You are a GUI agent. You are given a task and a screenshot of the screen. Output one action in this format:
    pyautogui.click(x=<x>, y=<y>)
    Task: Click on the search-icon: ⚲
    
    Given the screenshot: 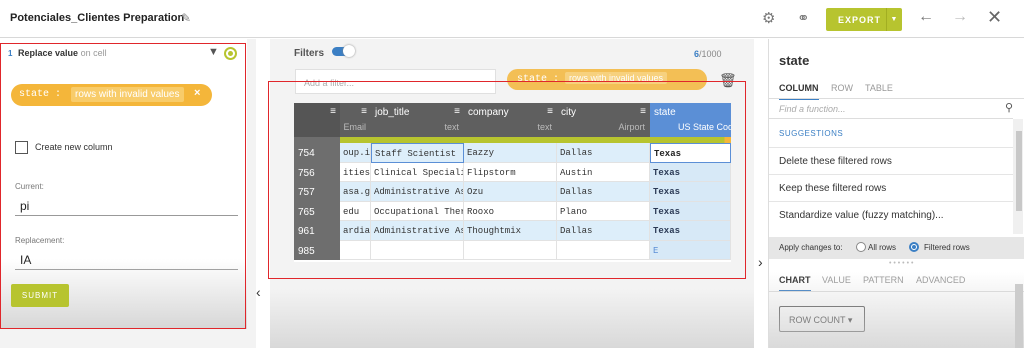 What is the action you would take?
    pyautogui.click(x=1009, y=107)
    